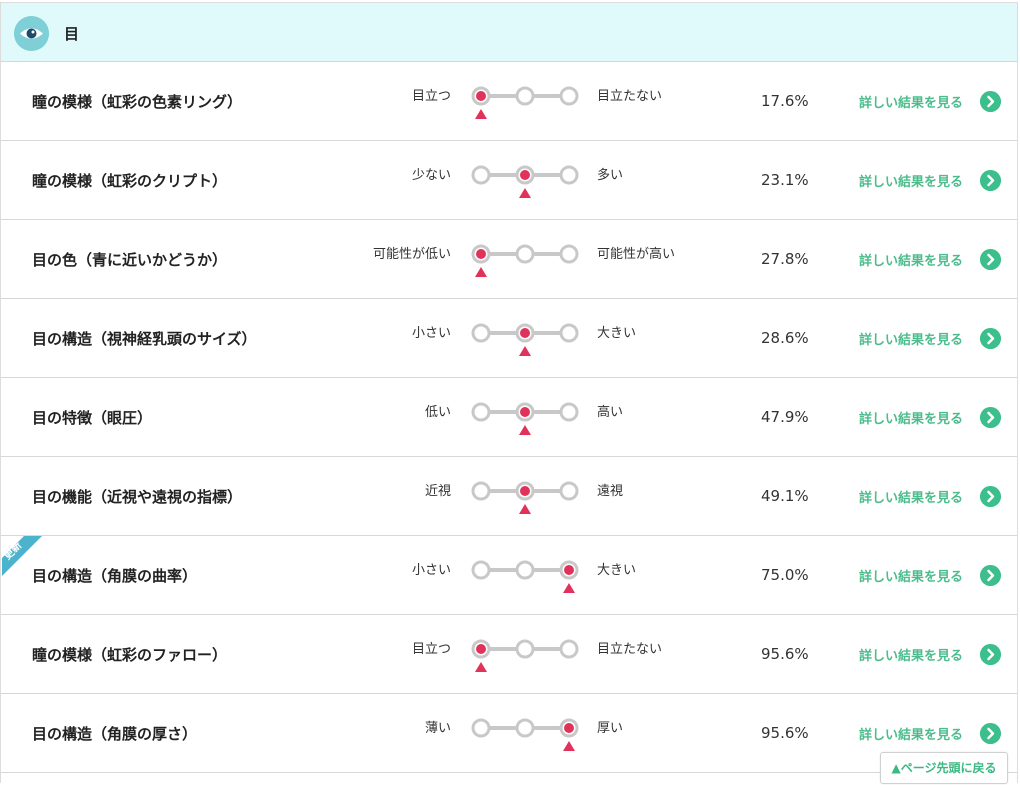 This screenshot has height=785, width=1020. I want to click on result-row: 瞳の模様（虹彩の色素リング） 目立つ 目立たない 17.6% 詳しい結果を見る, so click(509, 101).